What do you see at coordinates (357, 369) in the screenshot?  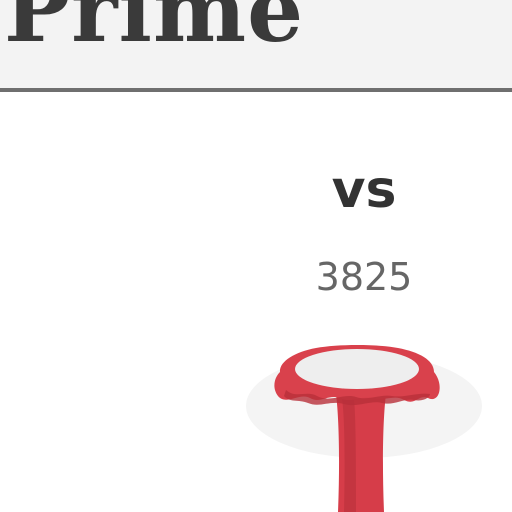 I see `stool-seat-top` at bounding box center [357, 369].